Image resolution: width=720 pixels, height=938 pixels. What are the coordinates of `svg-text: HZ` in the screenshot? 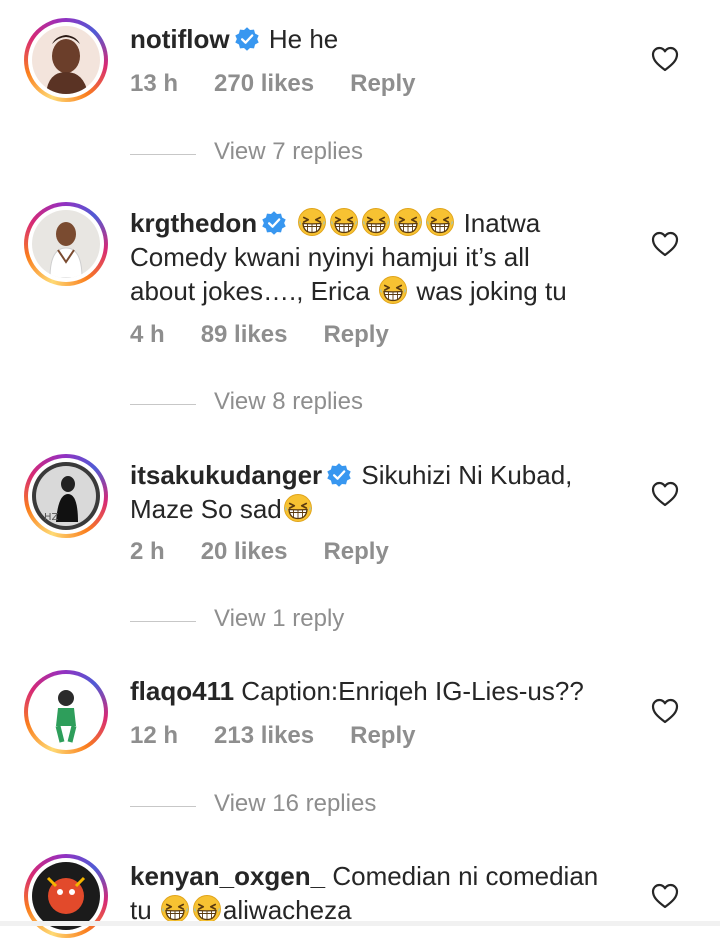 It's located at (51, 517).